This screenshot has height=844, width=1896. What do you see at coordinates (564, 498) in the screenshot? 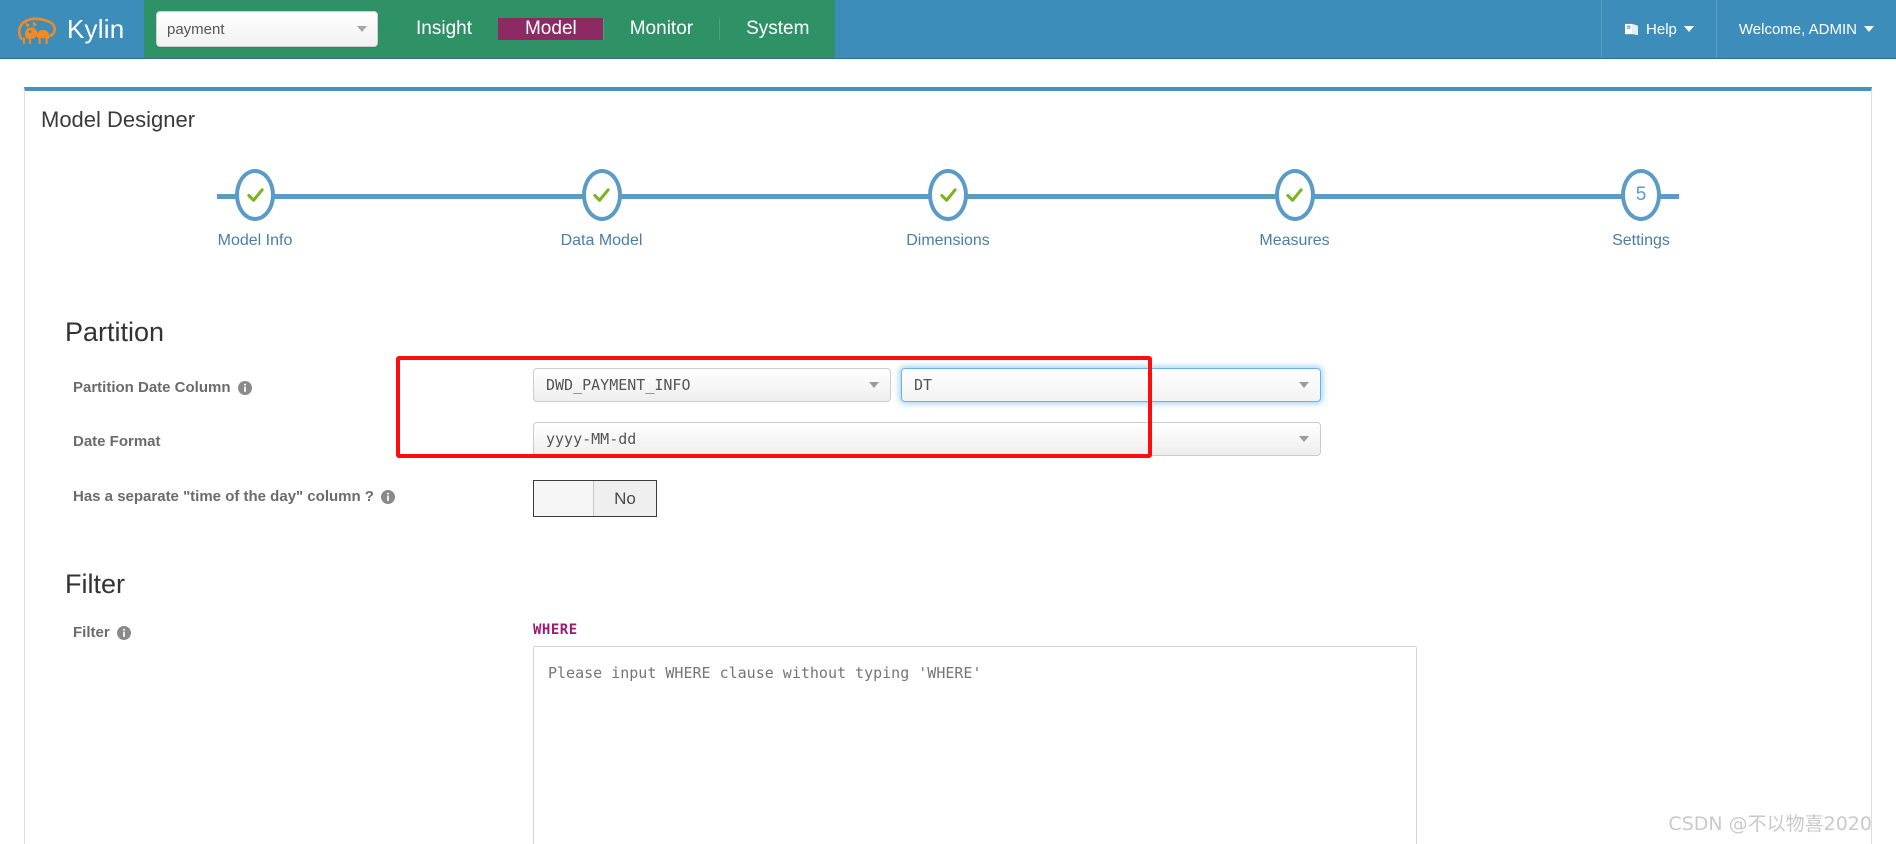
I see `toggle-knob` at bounding box center [564, 498].